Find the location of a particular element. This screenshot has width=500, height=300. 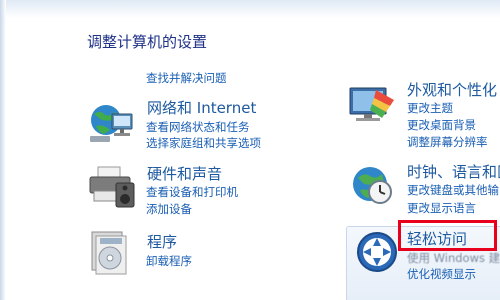

link-keyboard-input: 更改键盘或其他输 is located at coordinates (453, 190).